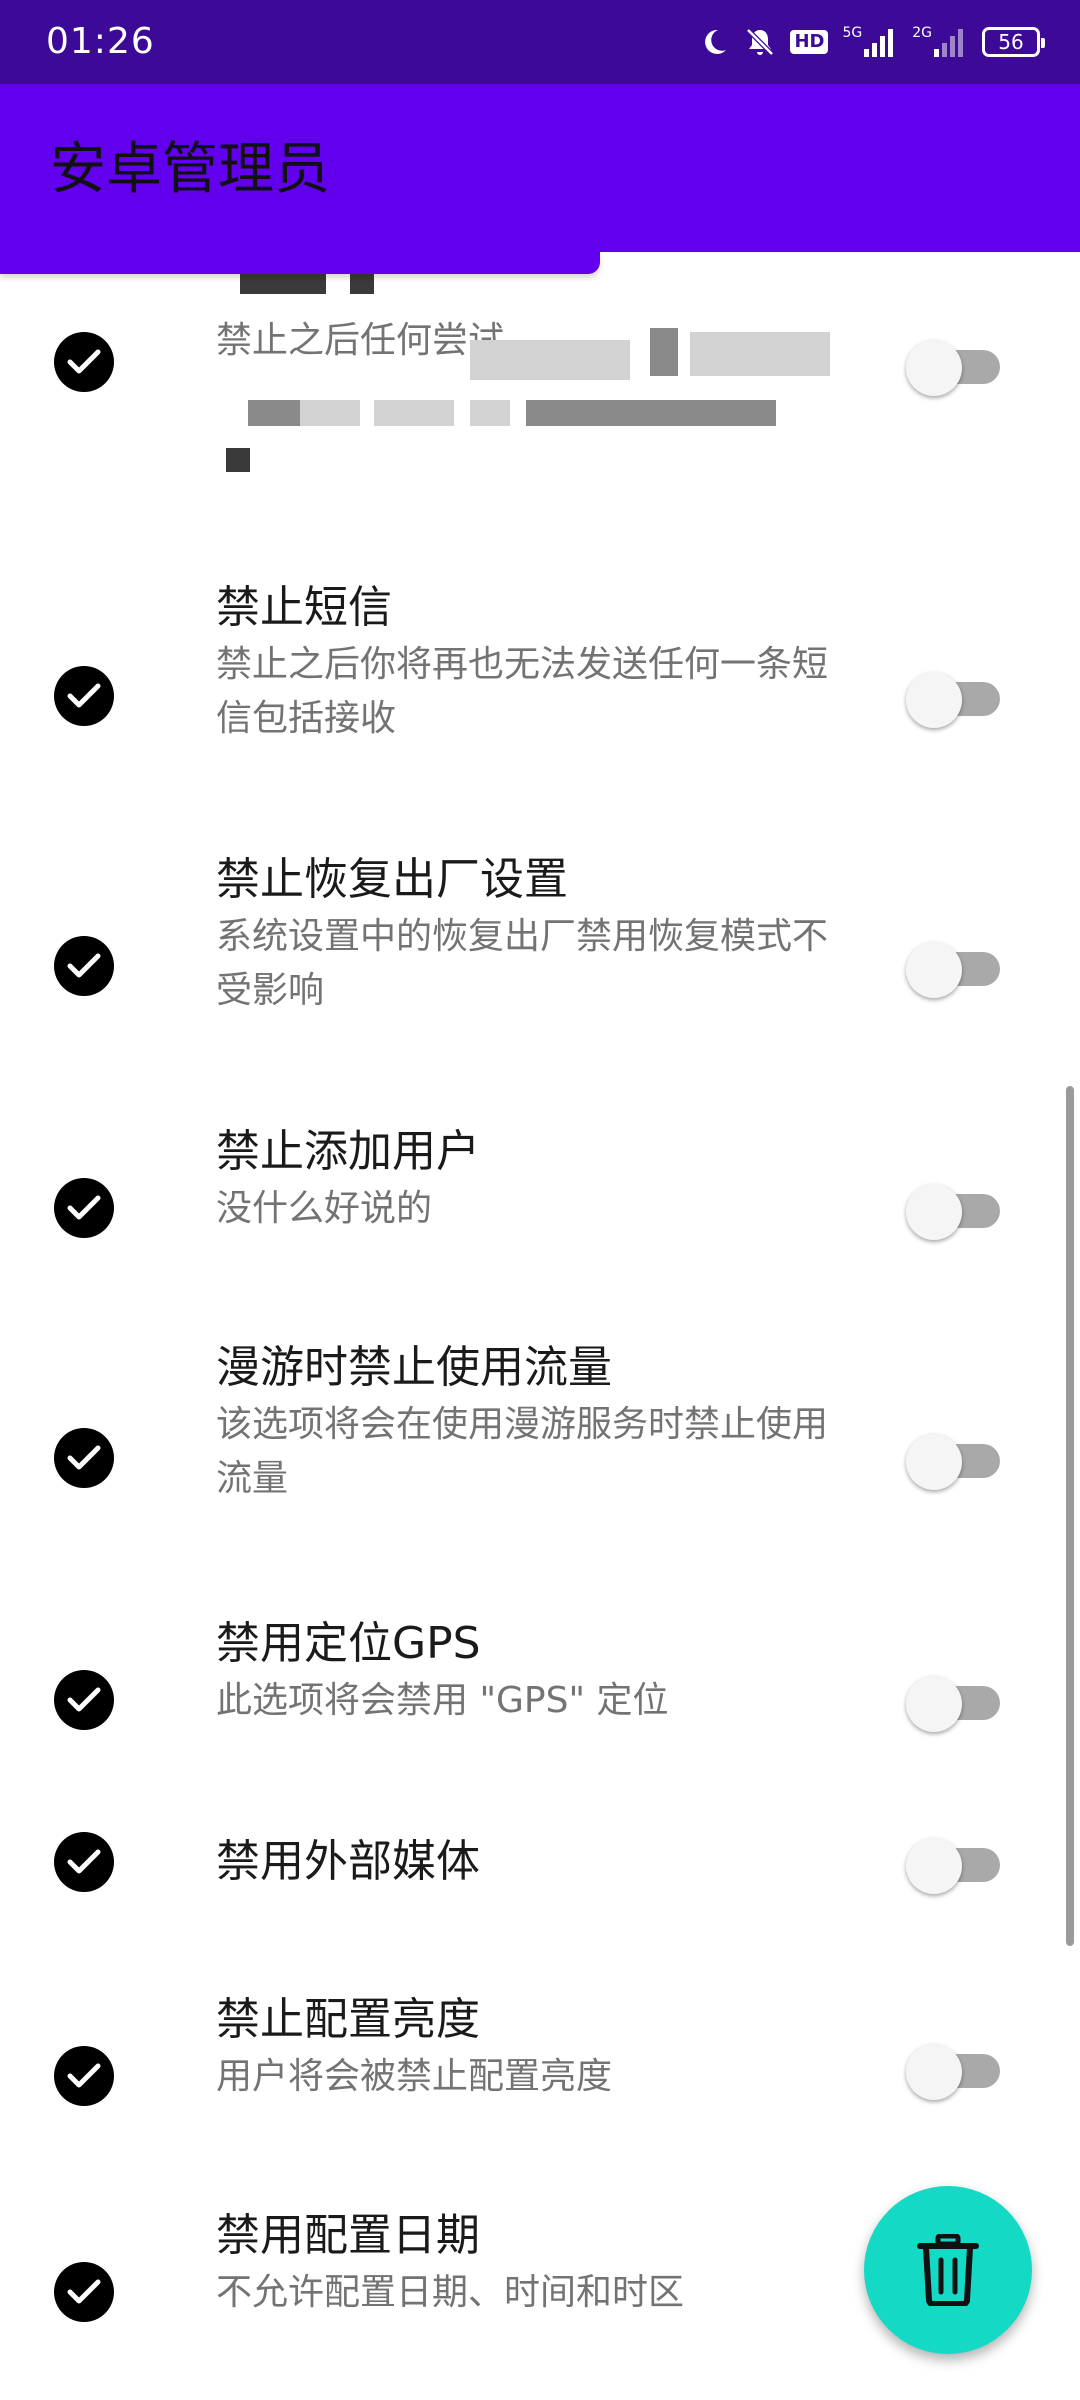  Describe the element at coordinates (442, 1700) in the screenshot. I see `list-item-desc: 此选项将会禁用 "GPS" 定位` at that location.